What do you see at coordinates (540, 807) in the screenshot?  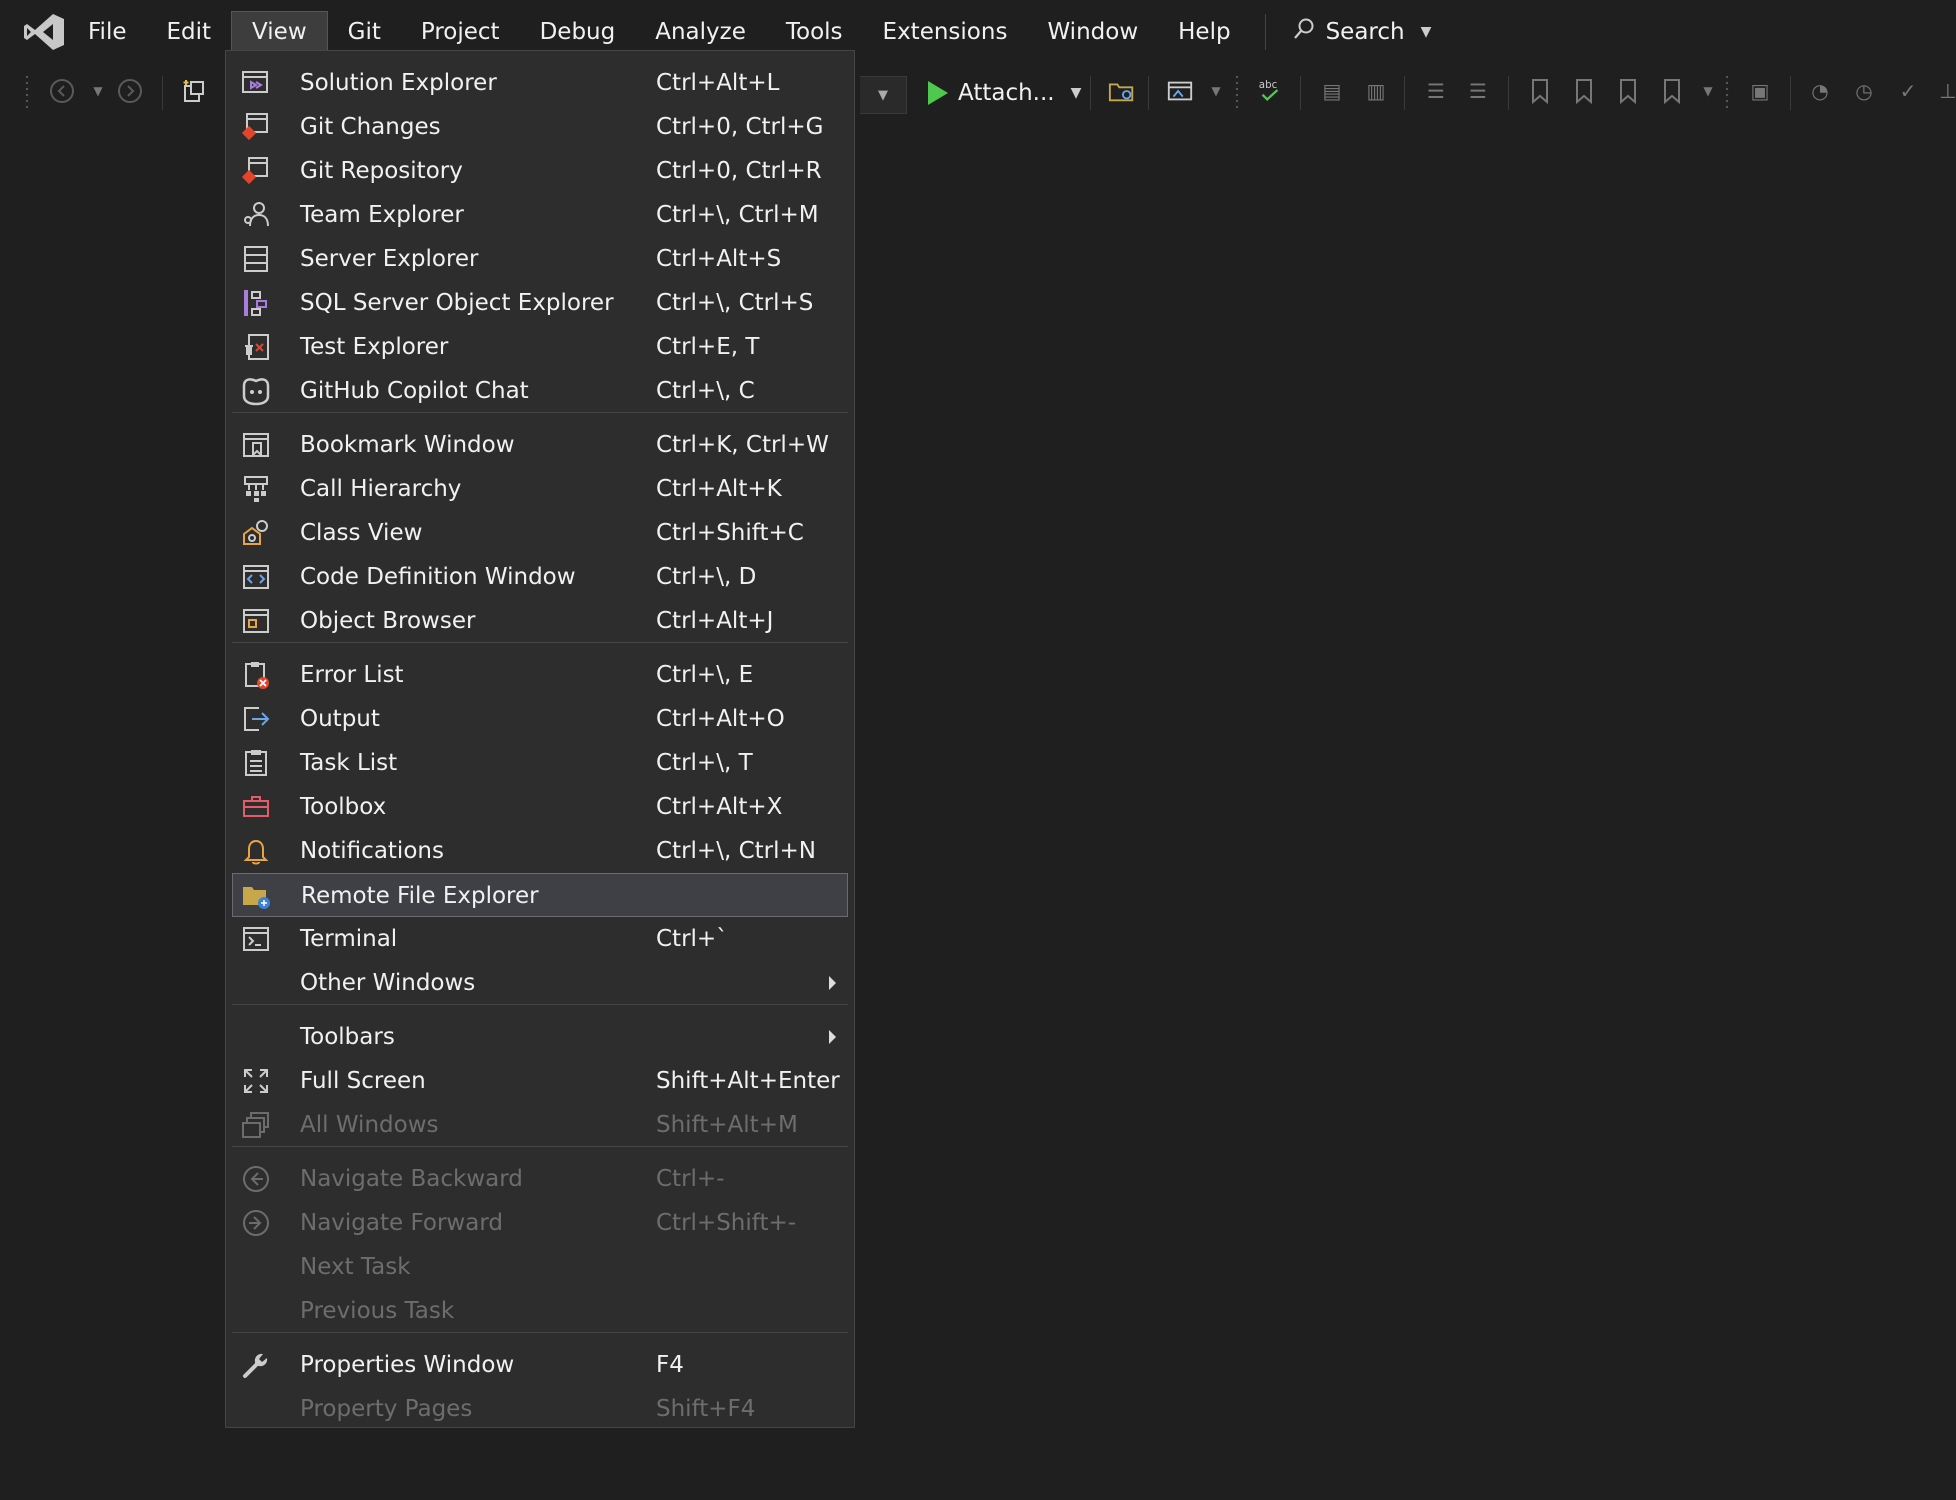 I see `menu-item-toolbox: Toolbox Ctrl+Alt+X` at bounding box center [540, 807].